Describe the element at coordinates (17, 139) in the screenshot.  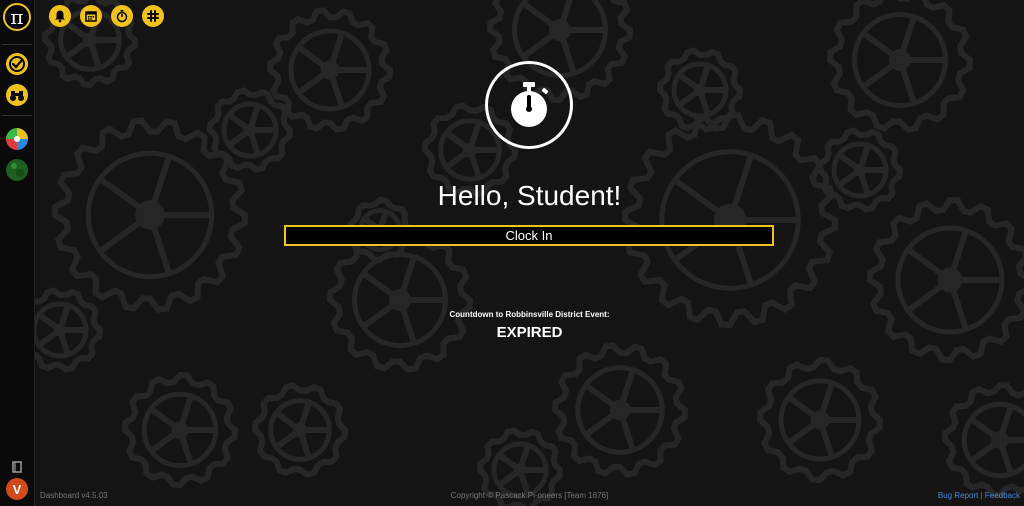
I see `pinwheel-icon` at that location.